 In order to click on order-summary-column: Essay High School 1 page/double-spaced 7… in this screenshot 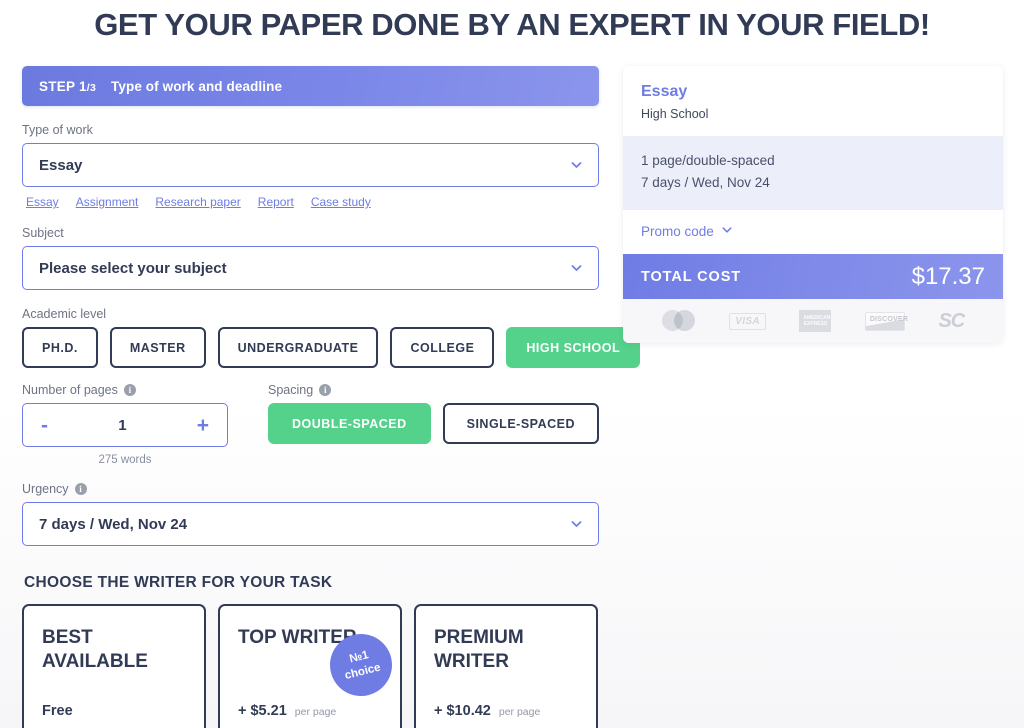, I will do `click(813, 204)`.